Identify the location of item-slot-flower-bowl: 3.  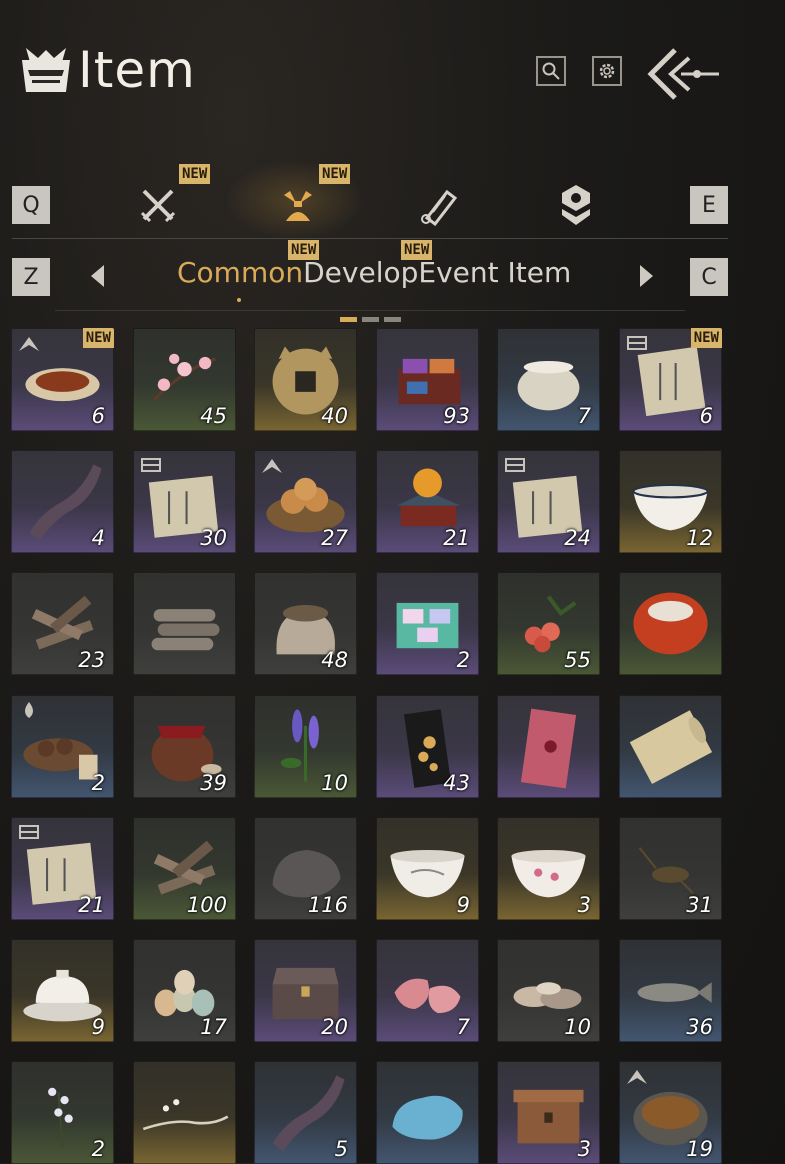
(548, 868).